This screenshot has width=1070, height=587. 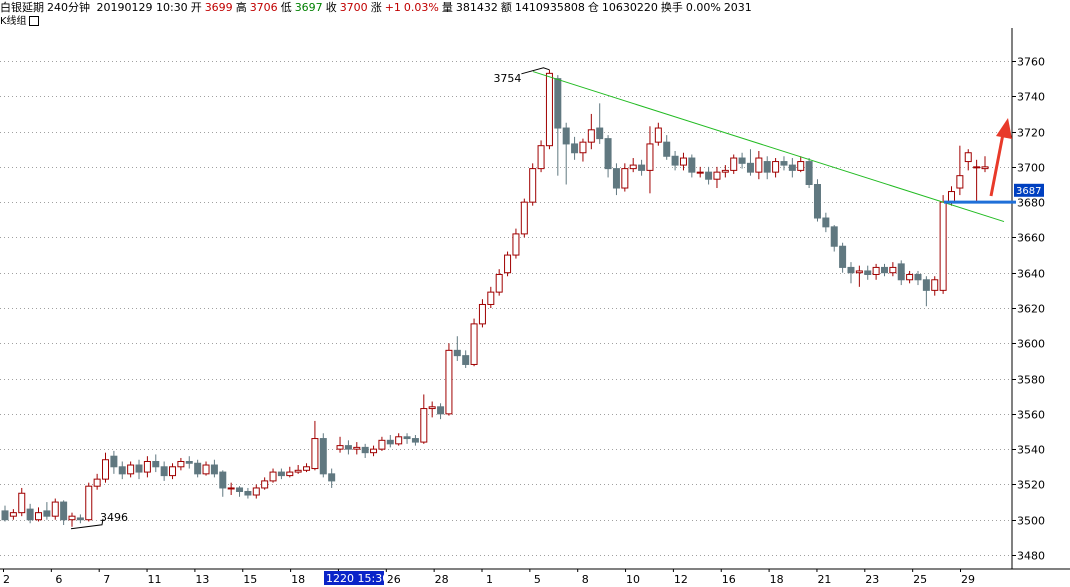 What do you see at coordinates (537, 579) in the screenshot?
I see `x-tick-label: 5` at bounding box center [537, 579].